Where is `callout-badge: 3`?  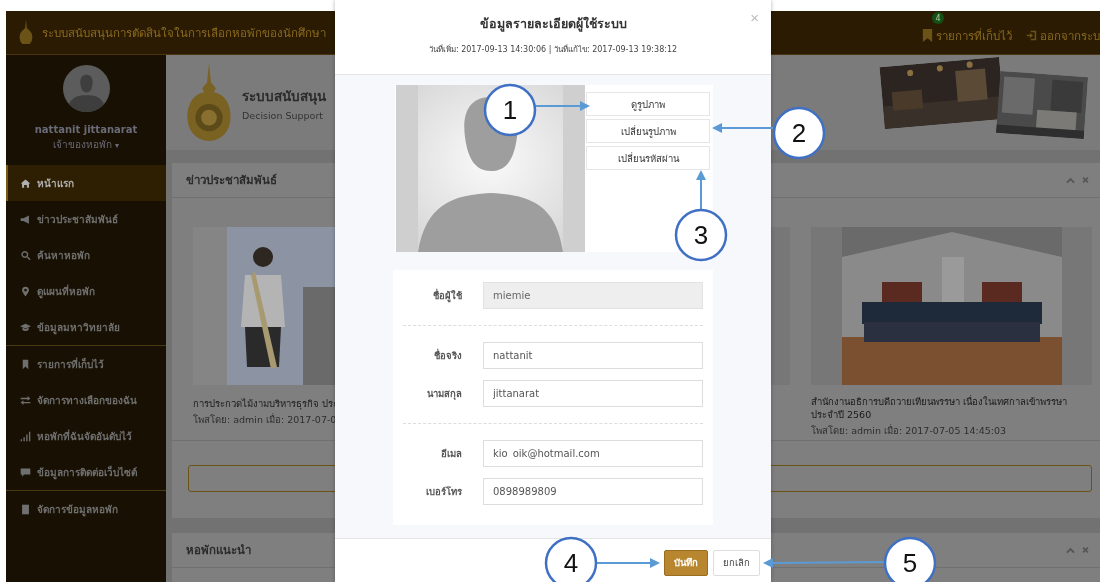 callout-badge: 3 is located at coordinates (701, 235).